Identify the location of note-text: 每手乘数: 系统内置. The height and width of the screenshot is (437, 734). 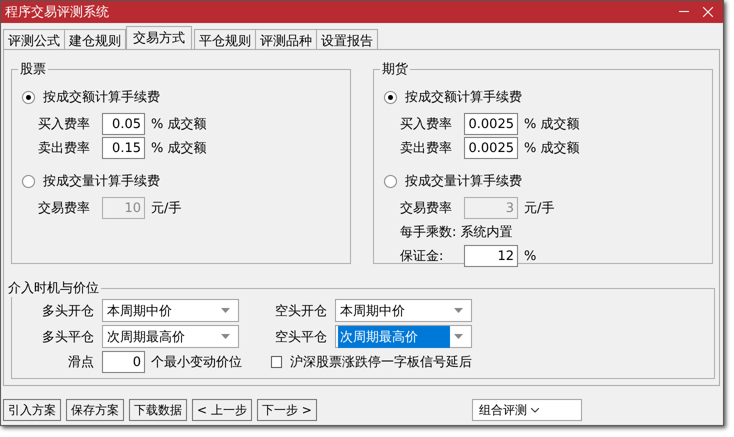
(456, 232).